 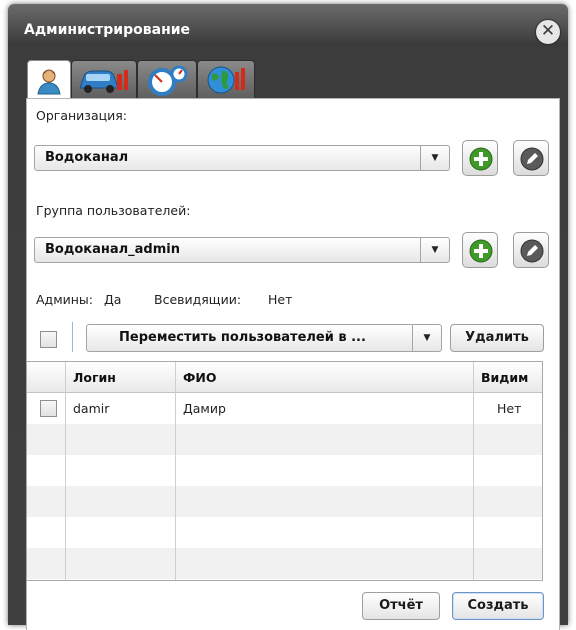 What do you see at coordinates (280, 299) in the screenshot?
I see `all-seeing-value: Нет` at bounding box center [280, 299].